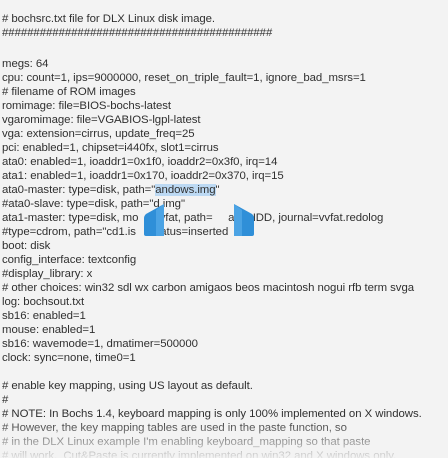 The width and height of the screenshot is (448, 458). Describe the element at coordinates (69, 358) in the screenshot. I see `editor-line: clock: sync=none, time0=1` at that location.